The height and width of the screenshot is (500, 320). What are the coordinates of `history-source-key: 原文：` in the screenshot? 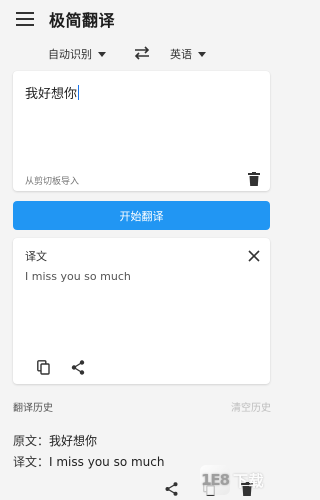 It's located at (31, 441).